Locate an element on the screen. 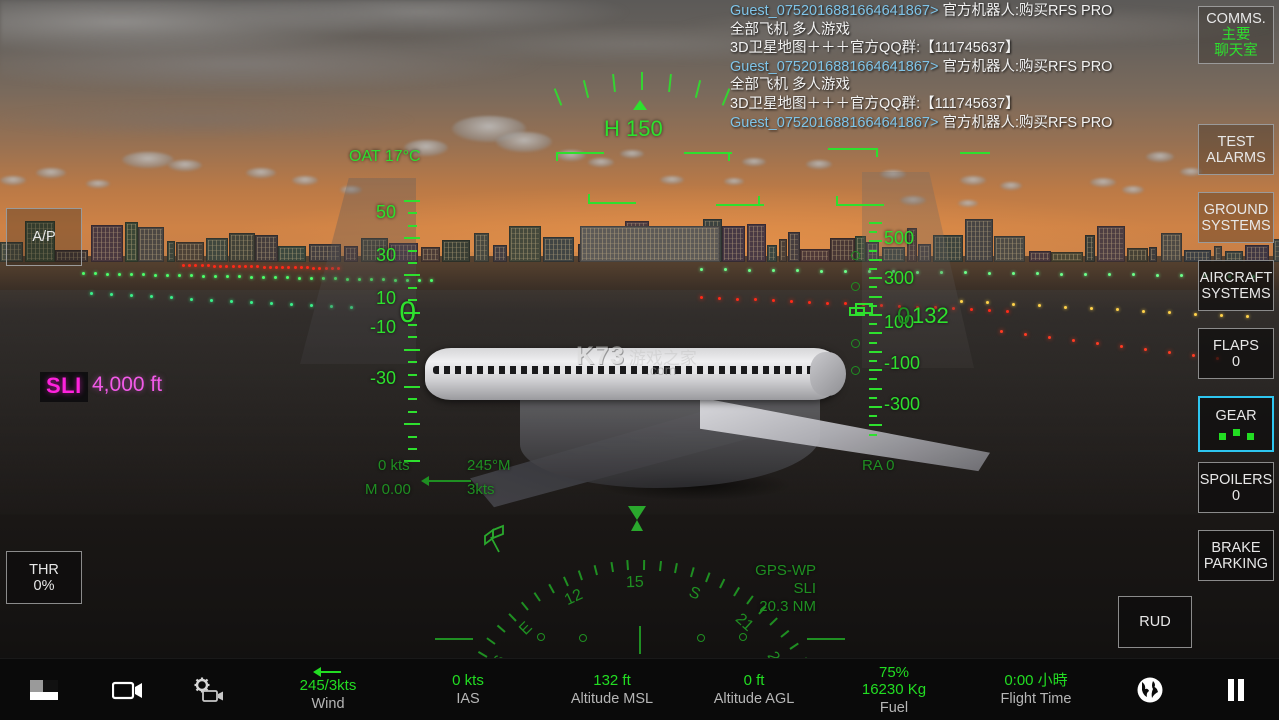 The height and width of the screenshot is (720, 1279). brake-parking-button: BRAKE PARKING is located at coordinates (1236, 555).